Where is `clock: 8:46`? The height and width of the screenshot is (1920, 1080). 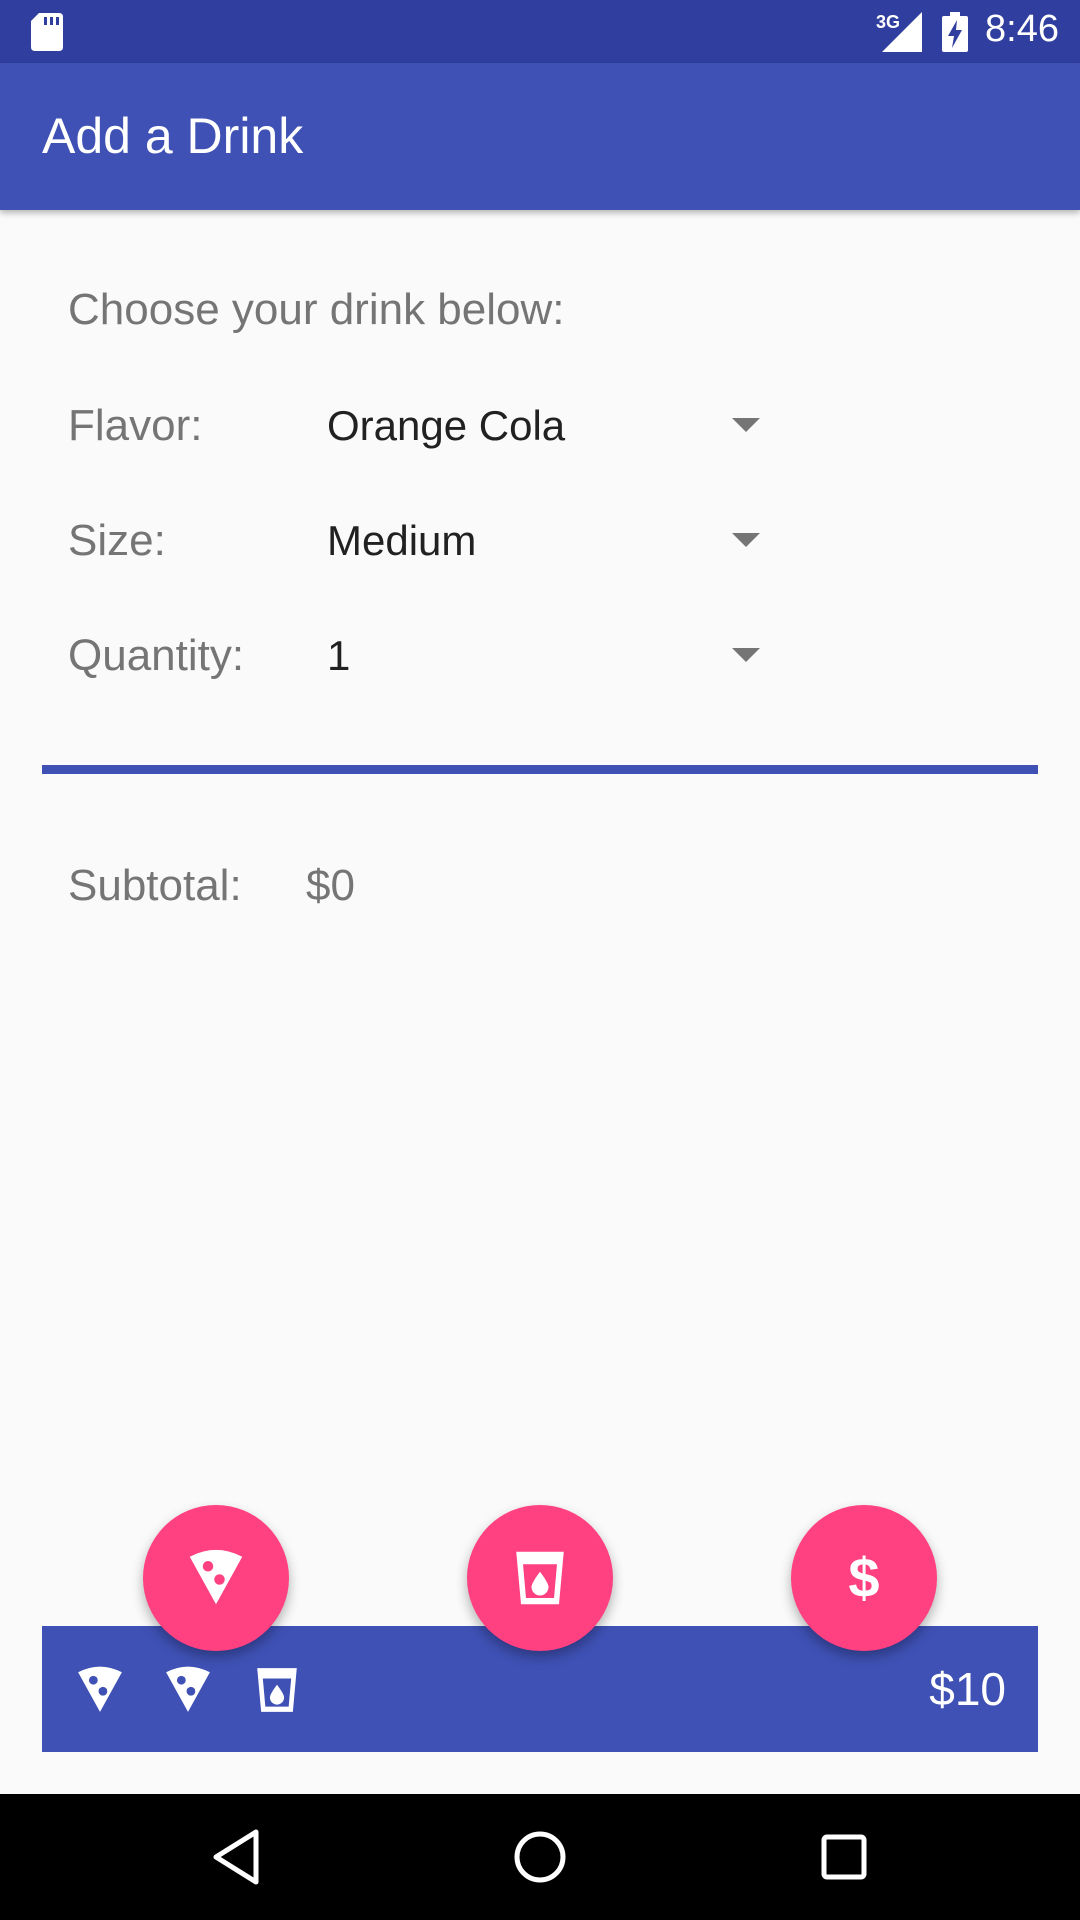
clock: 8:46 is located at coordinates (1022, 29).